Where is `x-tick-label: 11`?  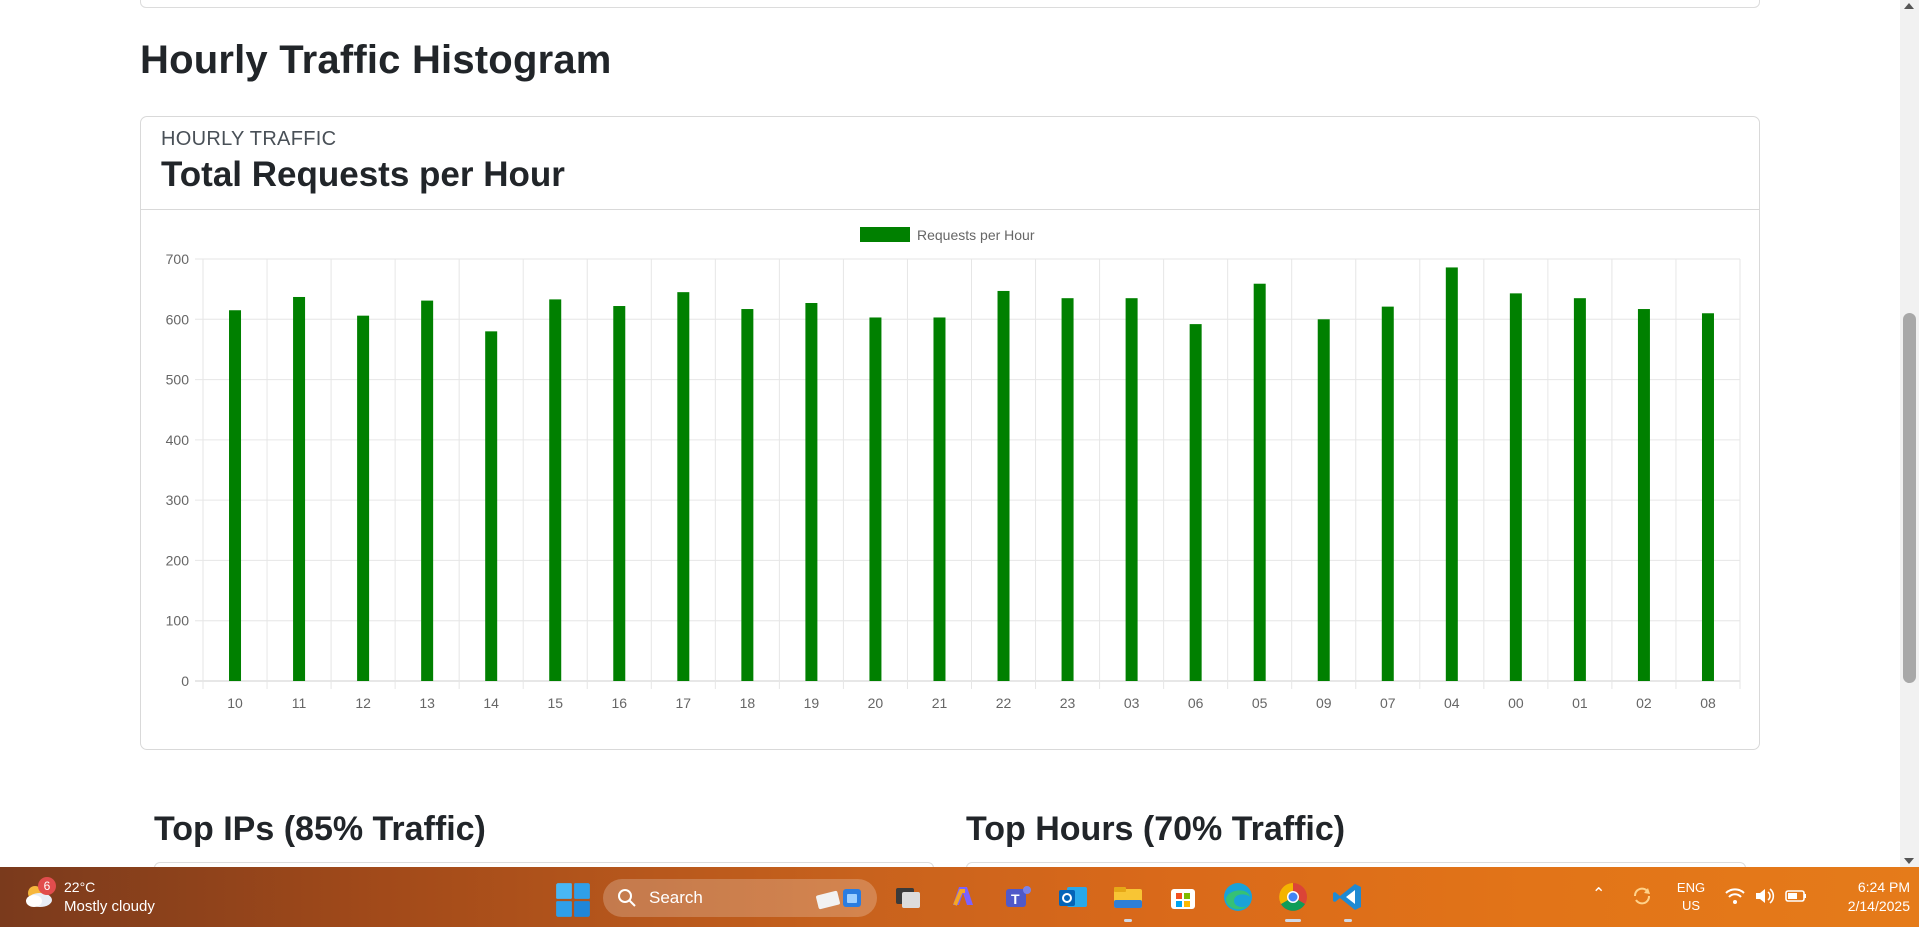
x-tick-label: 11 is located at coordinates (299, 703).